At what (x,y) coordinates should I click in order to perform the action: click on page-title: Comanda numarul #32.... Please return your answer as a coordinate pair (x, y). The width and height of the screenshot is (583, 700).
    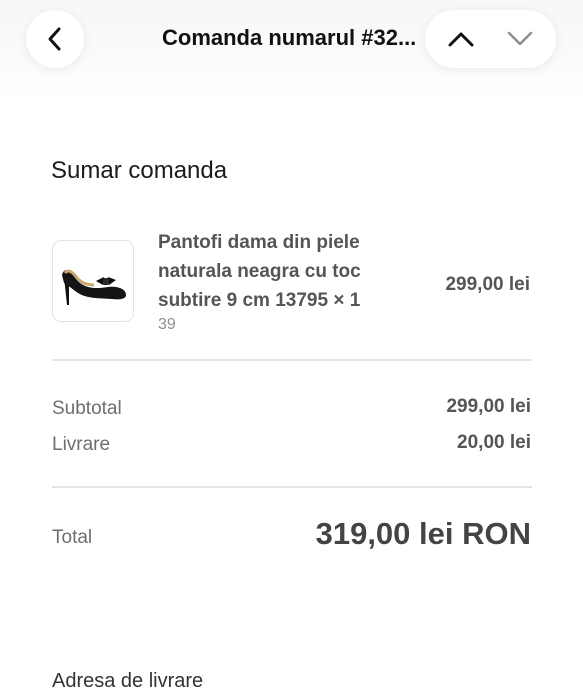
    Looking at the image, I should click on (289, 37).